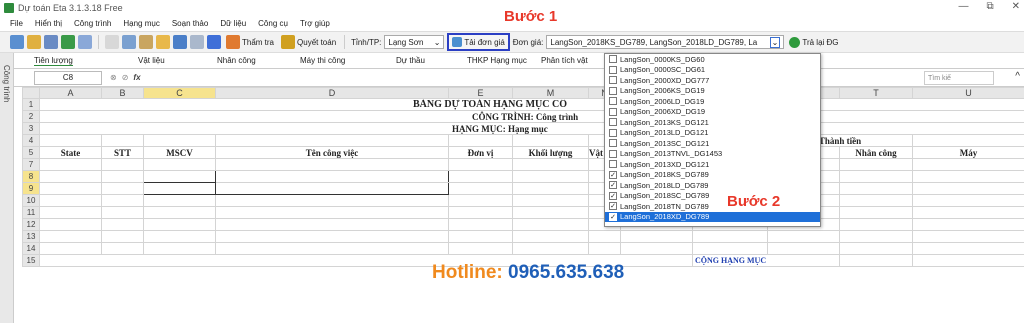 The width and height of the screenshot is (1024, 323). I want to click on tab-tien-luong: Tiên lượng, so click(53, 61).